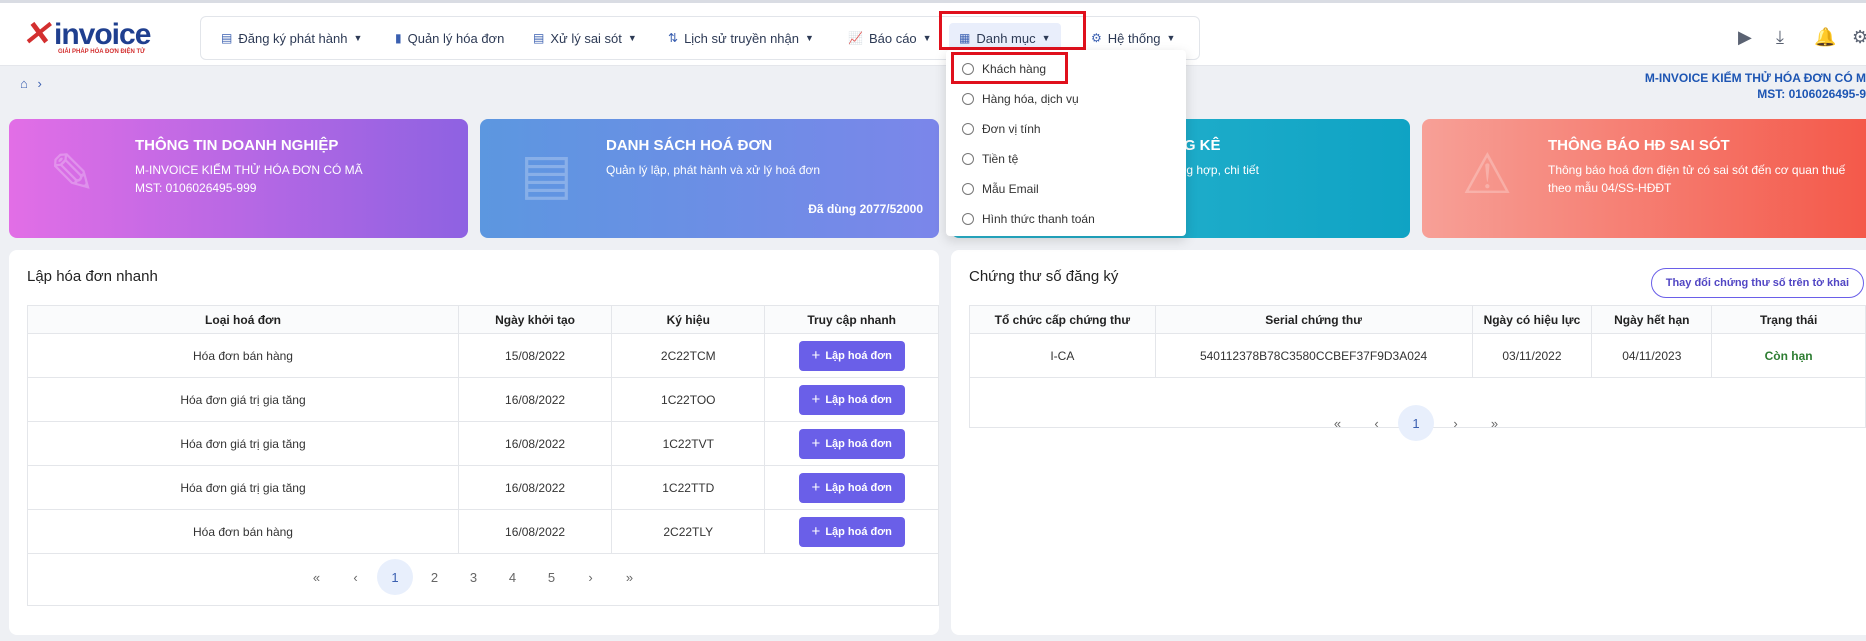 The width and height of the screenshot is (1866, 641). What do you see at coordinates (1044, 276) in the screenshot?
I see `panel-title: Chứng thư số đăng ký` at bounding box center [1044, 276].